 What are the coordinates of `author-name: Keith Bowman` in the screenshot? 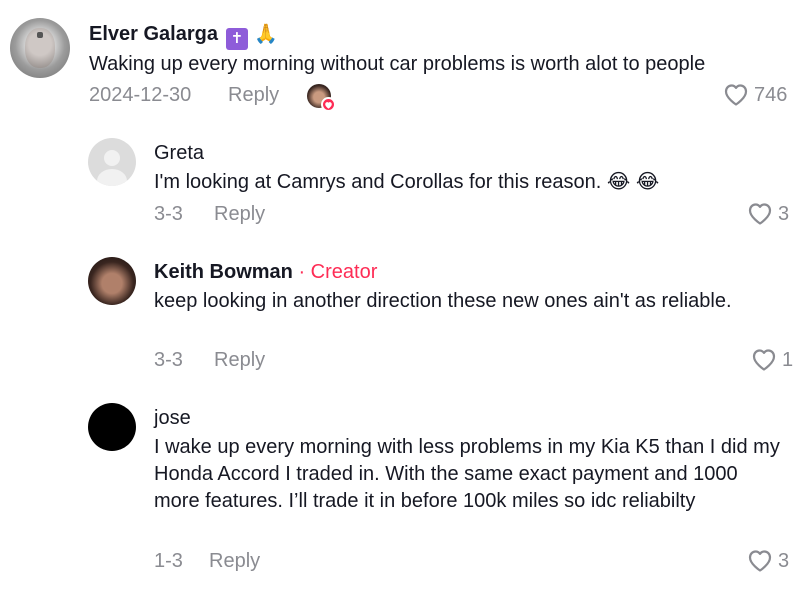 It's located at (223, 272).